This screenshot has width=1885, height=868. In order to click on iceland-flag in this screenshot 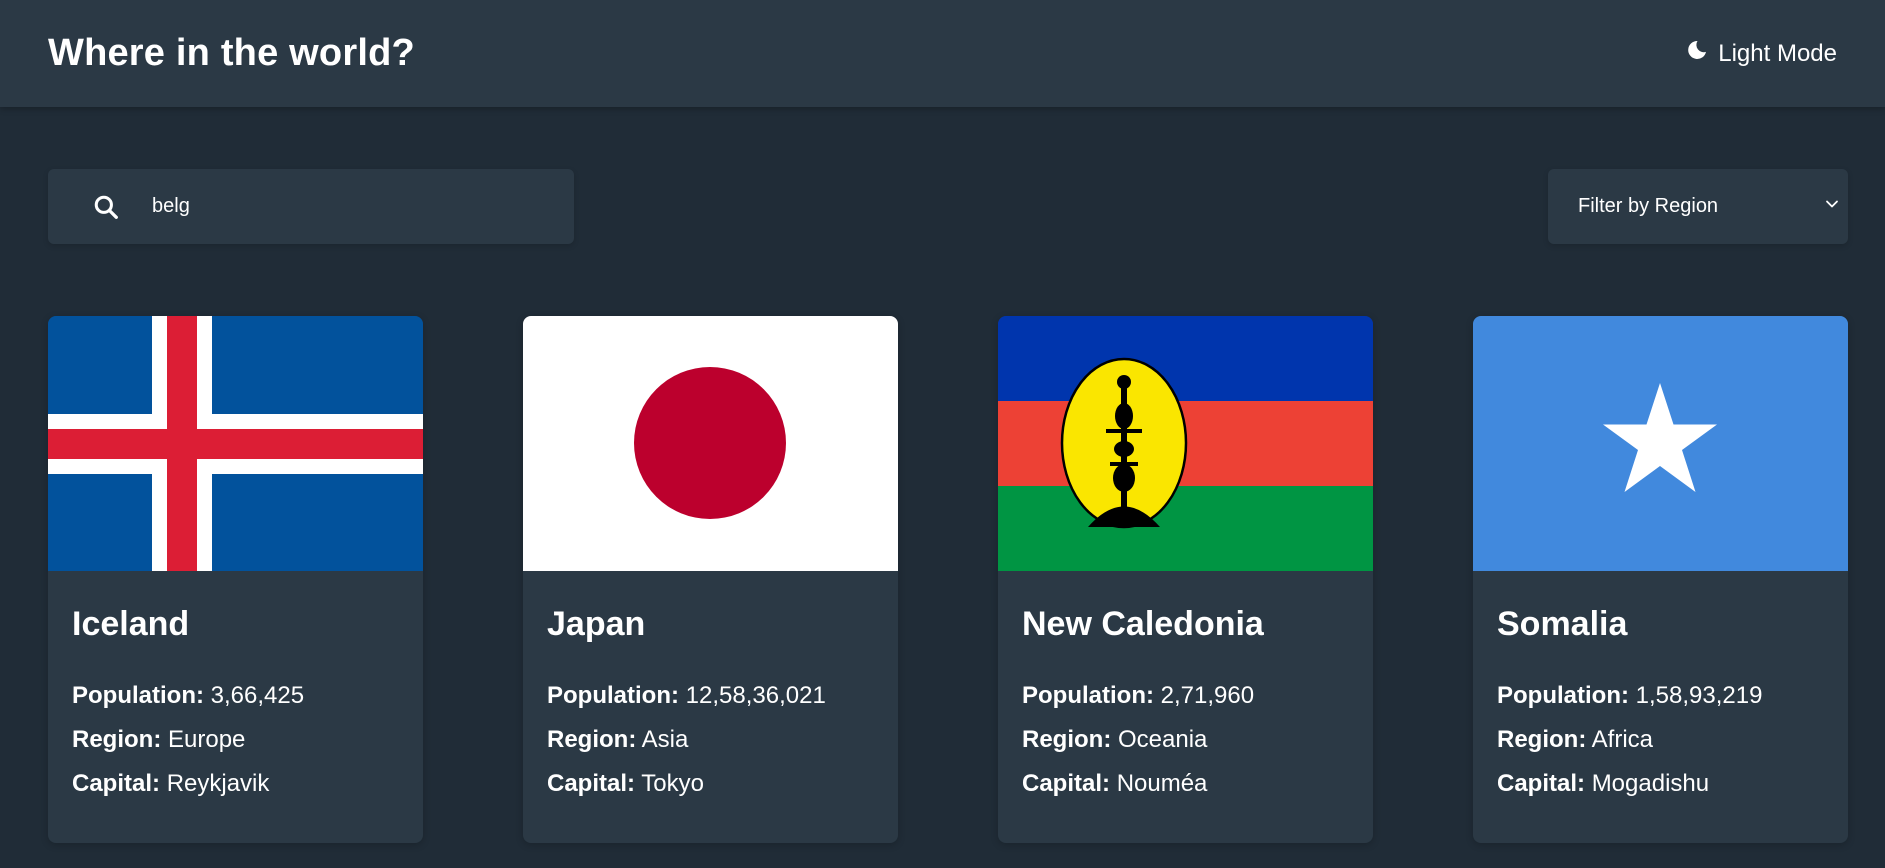, I will do `click(235, 443)`.